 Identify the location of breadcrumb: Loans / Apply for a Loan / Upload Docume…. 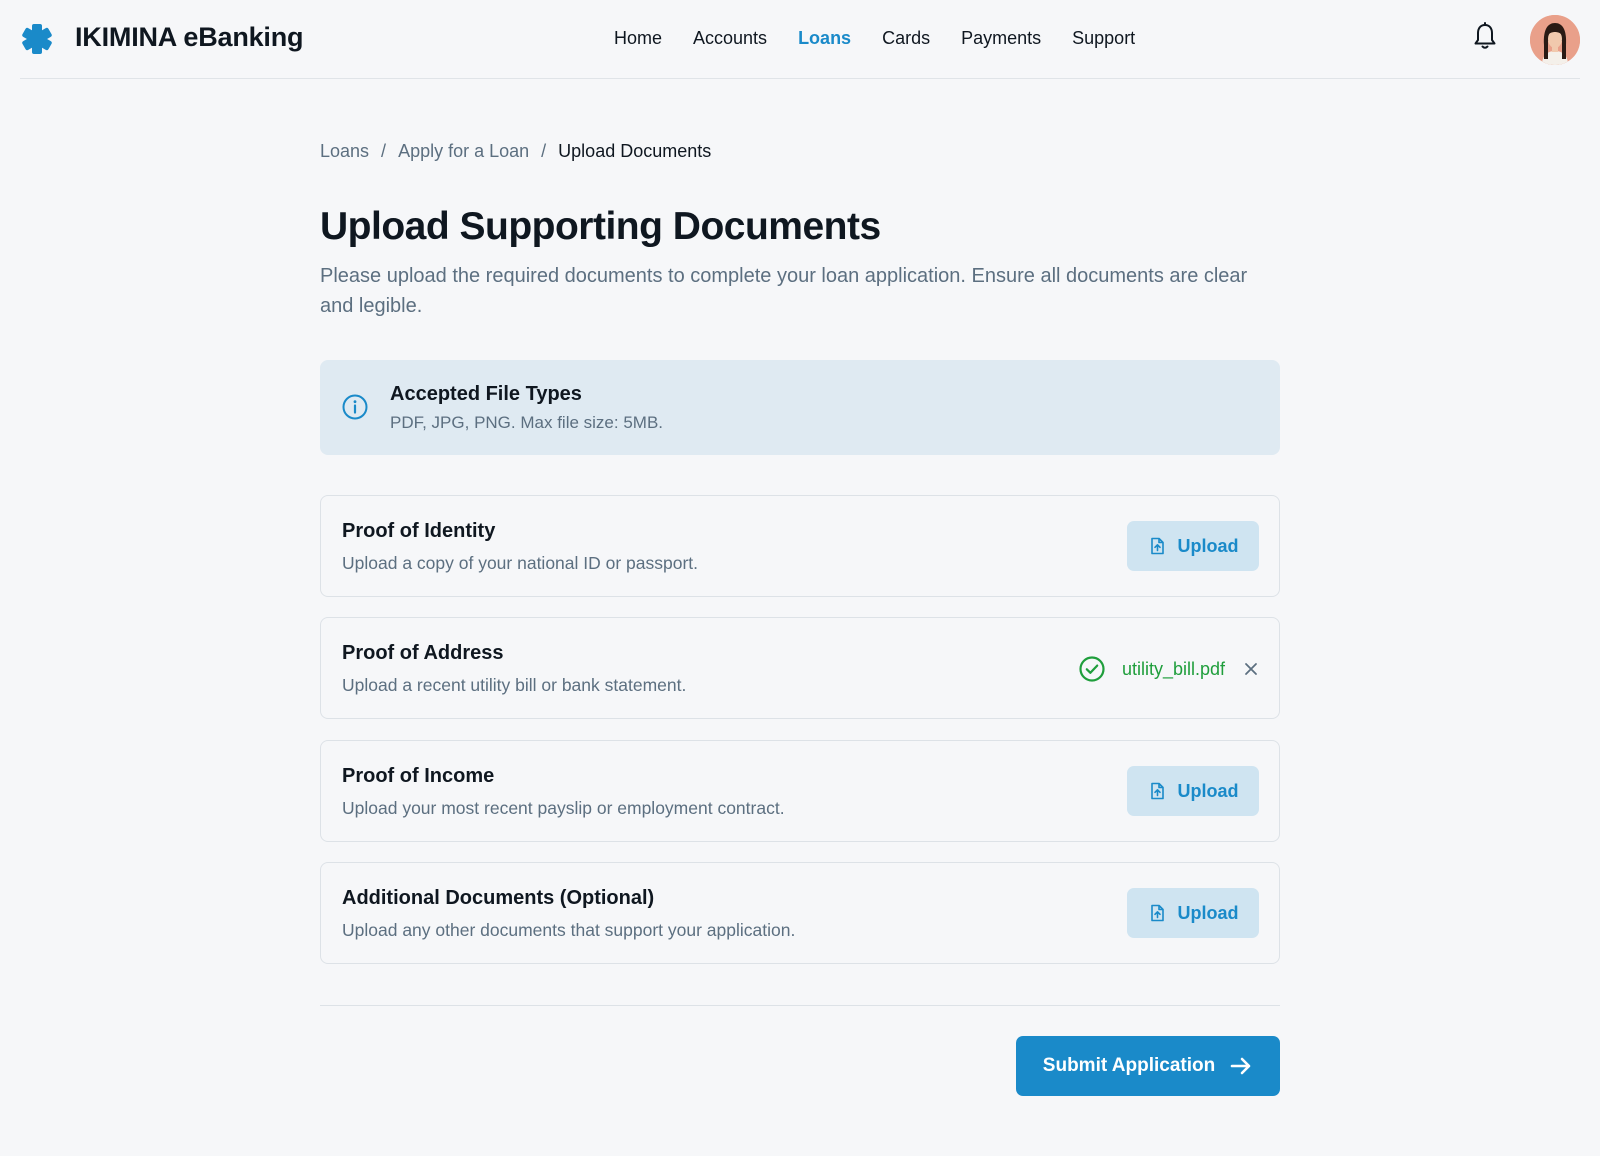
(515, 151).